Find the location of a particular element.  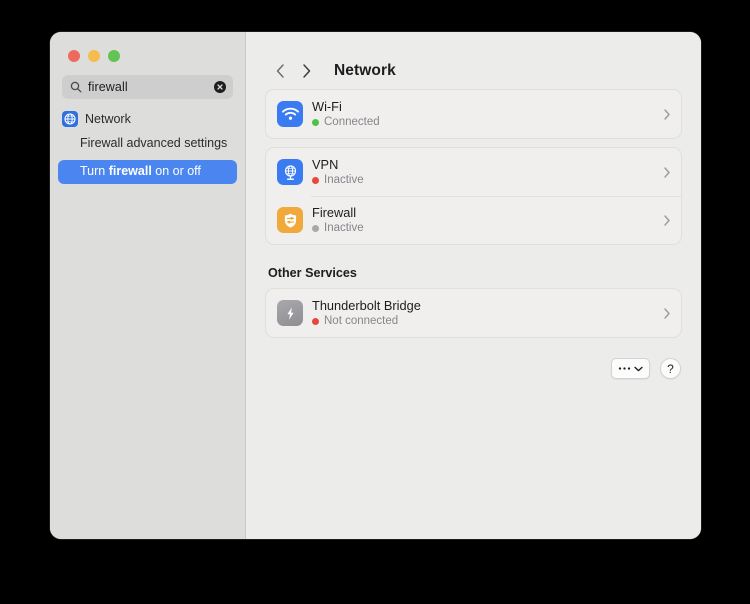

clear-circle-icon is located at coordinates (220, 87).